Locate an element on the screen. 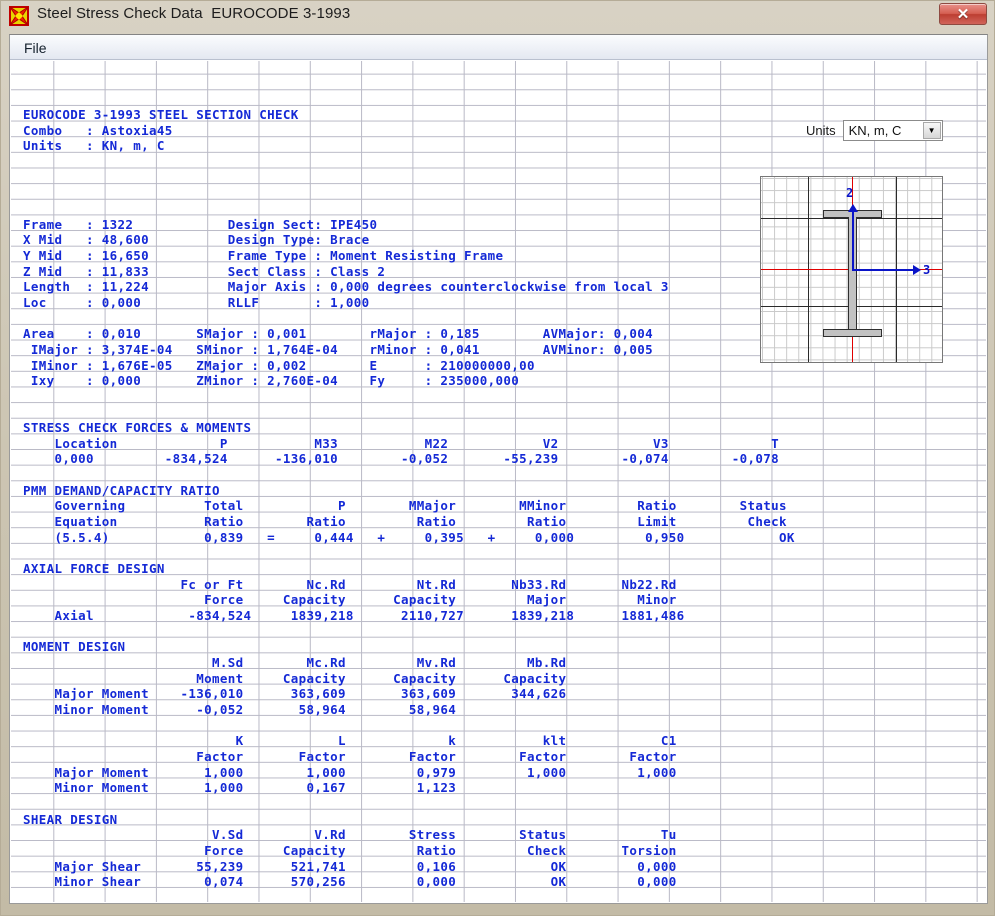  local-axis-3-line is located at coordinates (883, 270).